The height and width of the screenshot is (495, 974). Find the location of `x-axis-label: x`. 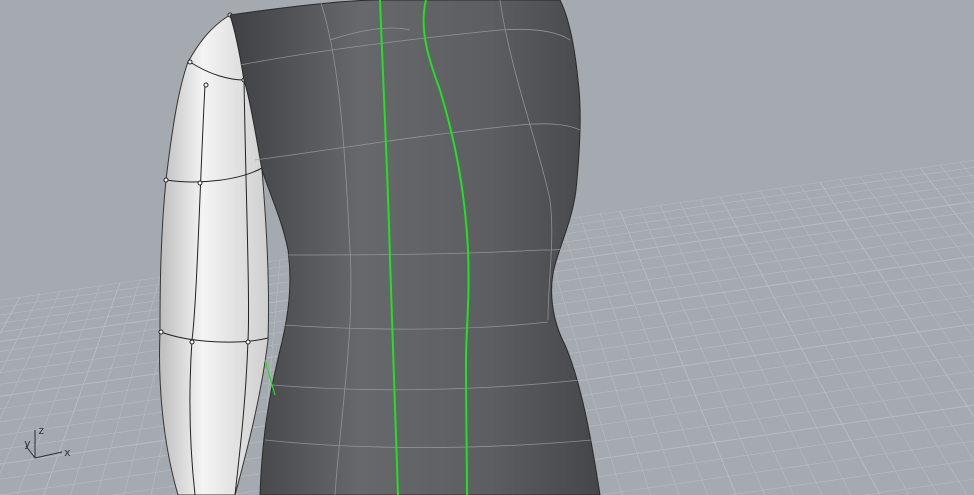

x-axis-label: x is located at coordinates (67, 452).